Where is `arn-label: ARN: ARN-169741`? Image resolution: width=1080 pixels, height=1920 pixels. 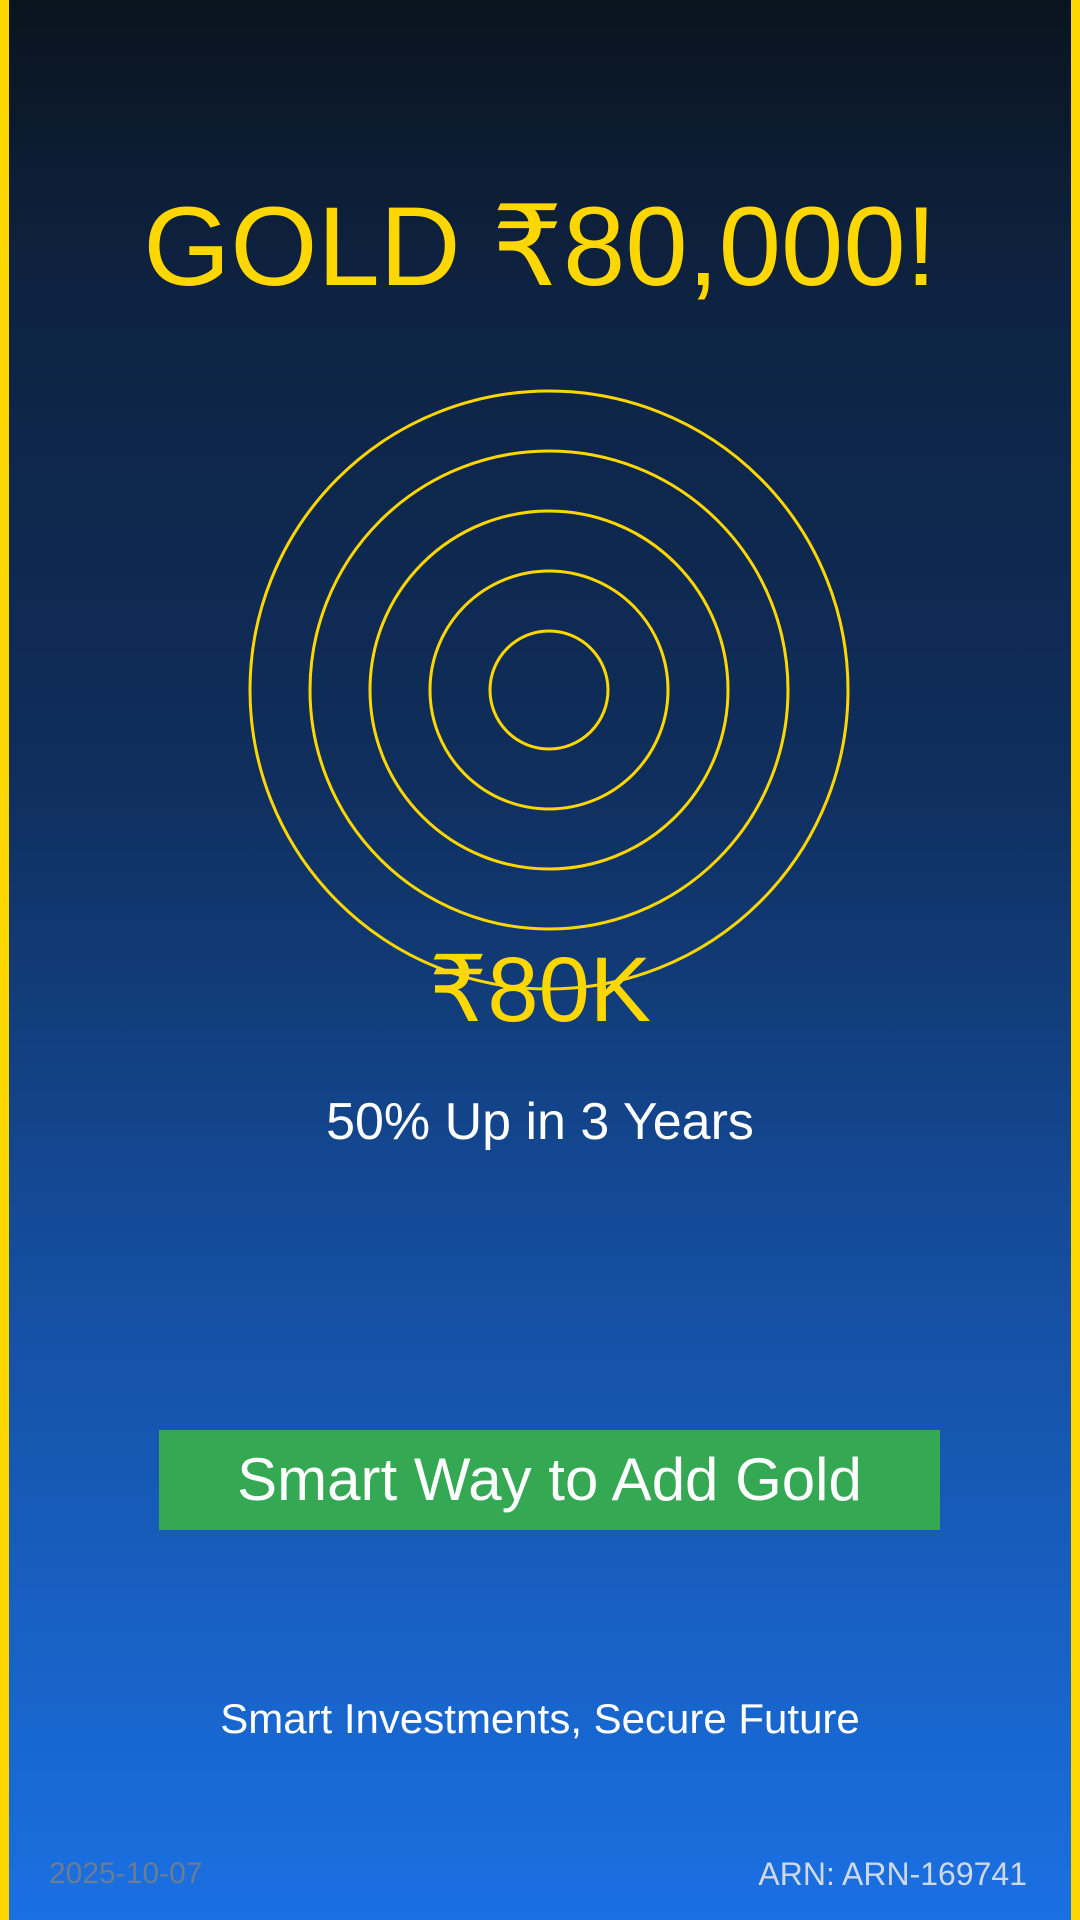 arn-label: ARN: ARN-169741 is located at coordinates (892, 1874).